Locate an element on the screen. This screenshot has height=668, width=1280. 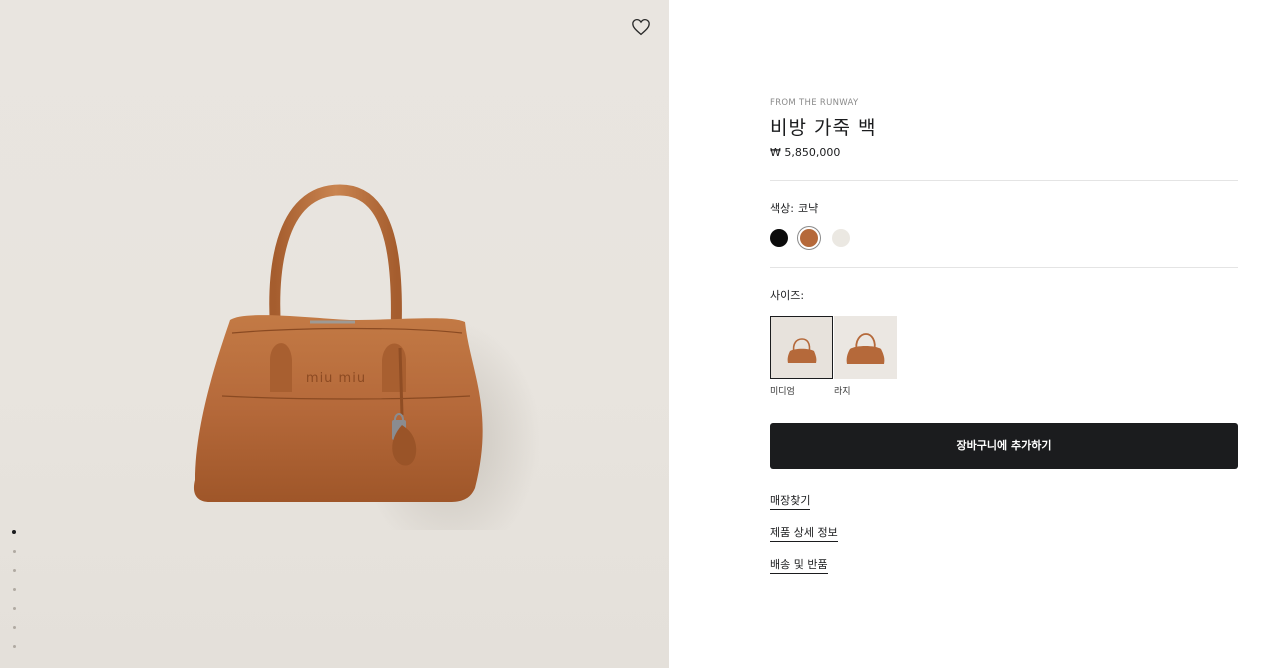
color-swatch-white is located at coordinates (841, 238).